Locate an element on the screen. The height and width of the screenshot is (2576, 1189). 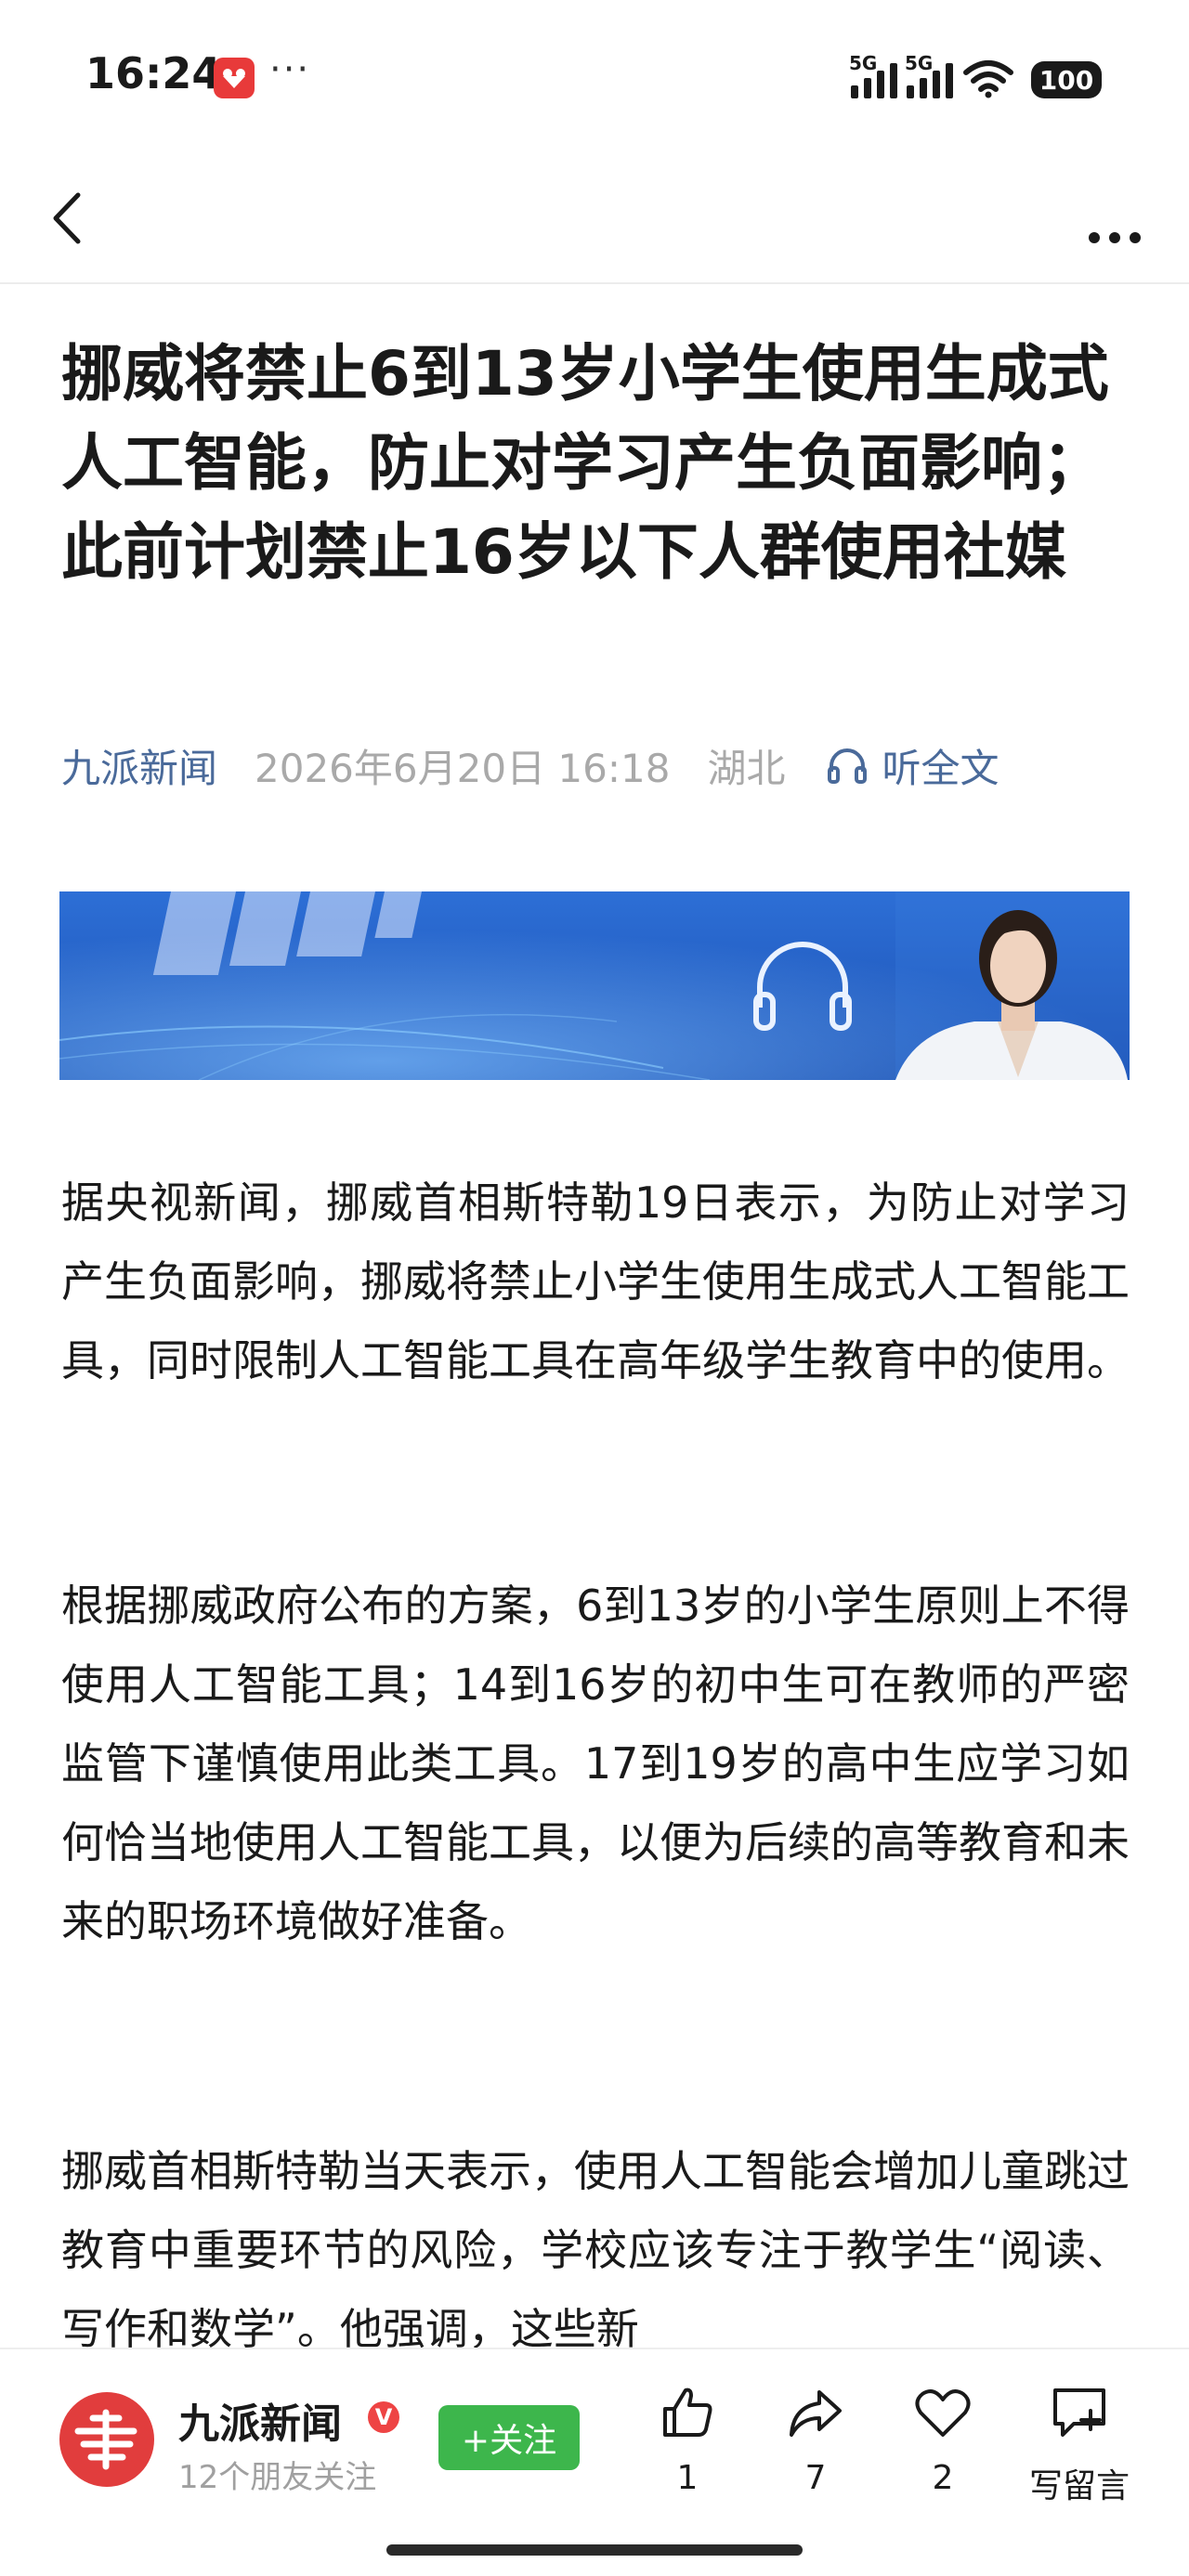
listen-full-label: 听全文 is located at coordinates (941, 768).